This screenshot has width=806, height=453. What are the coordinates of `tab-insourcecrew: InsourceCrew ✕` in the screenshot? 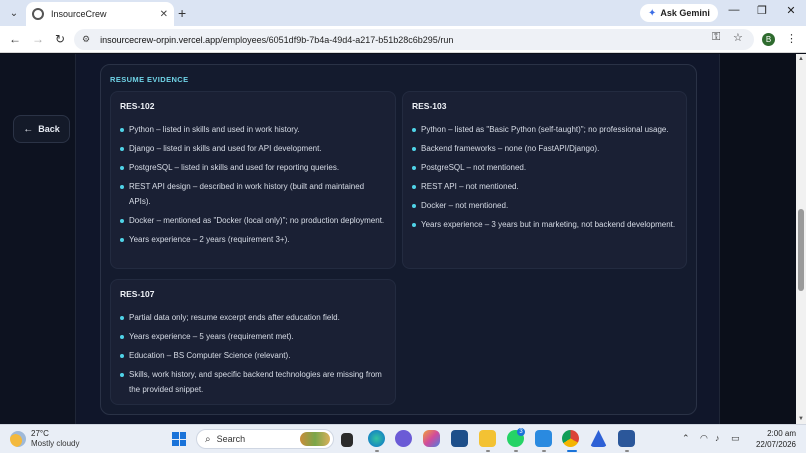 It's located at (100, 14).